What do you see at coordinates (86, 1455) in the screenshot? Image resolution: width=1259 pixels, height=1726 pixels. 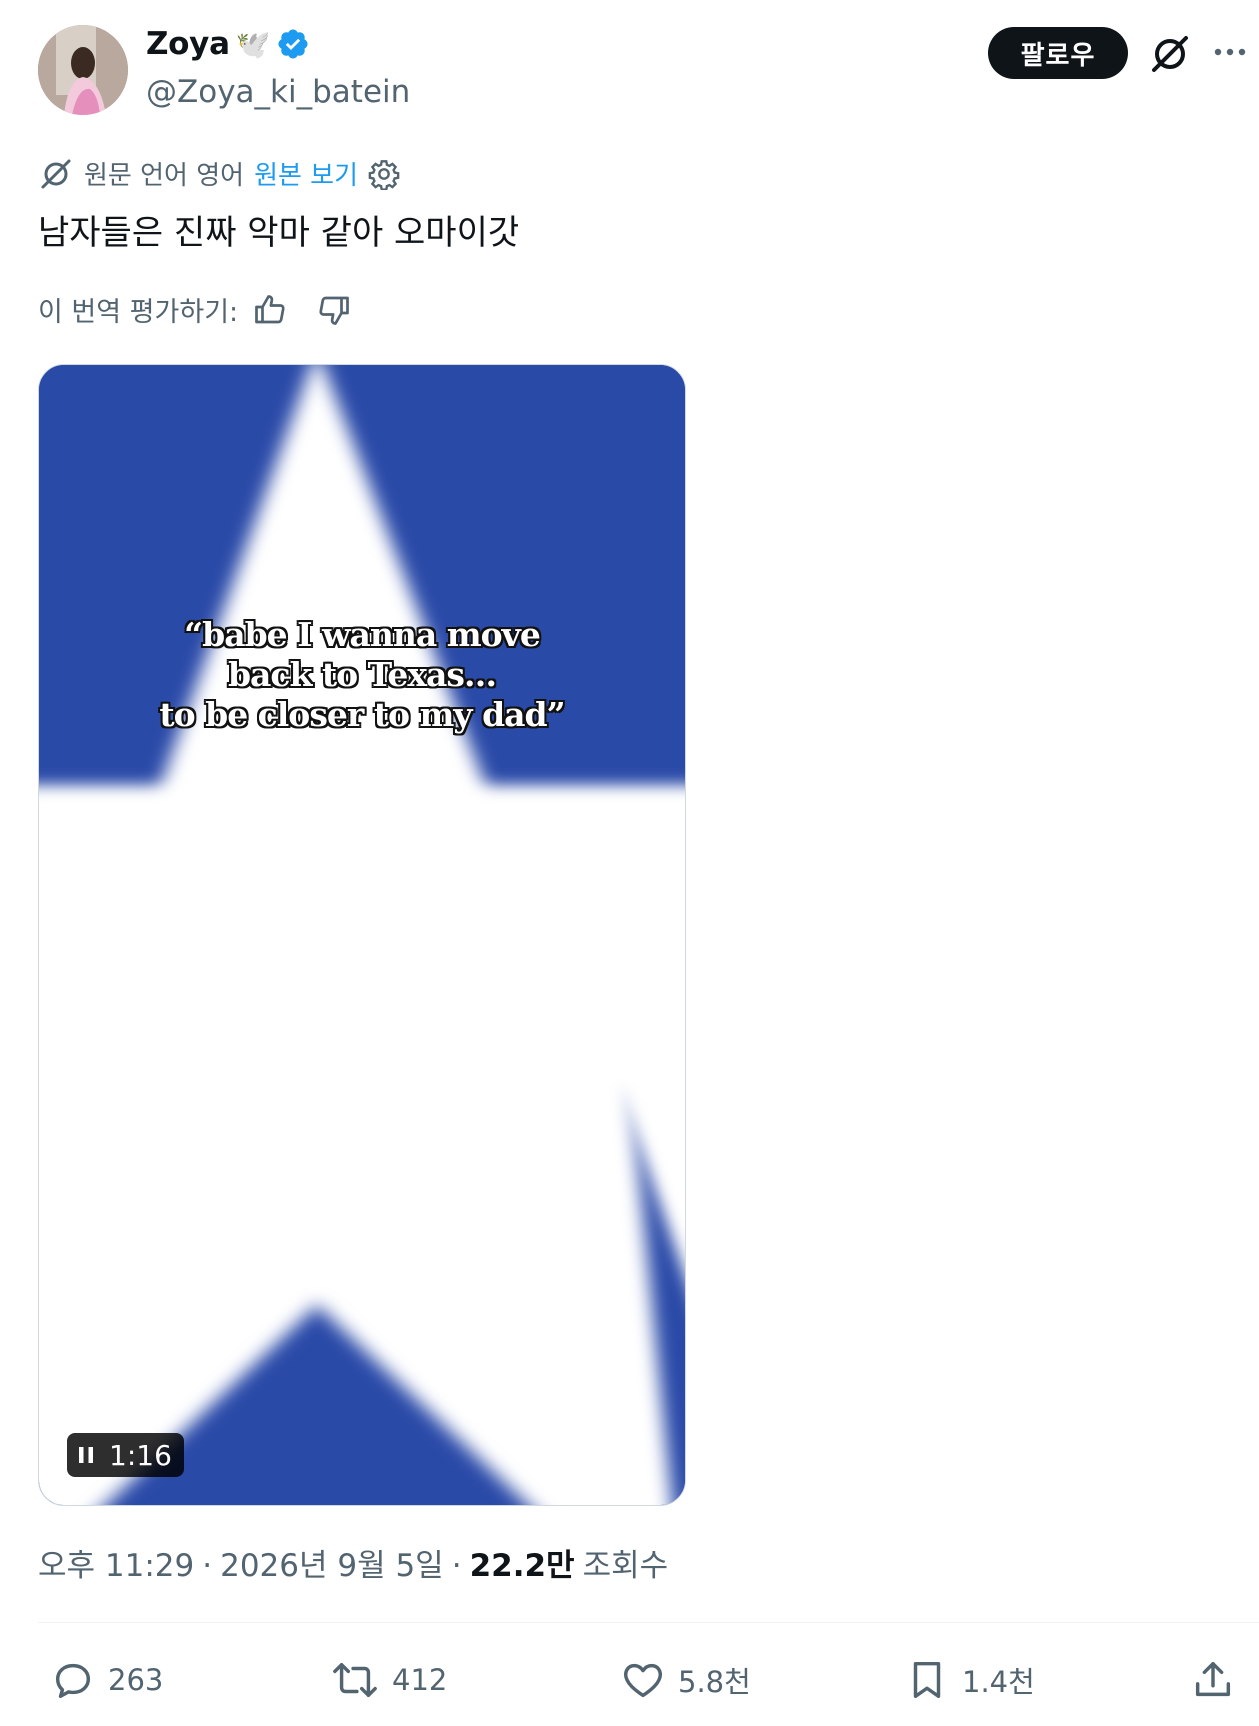 I see `pause-icon` at bounding box center [86, 1455].